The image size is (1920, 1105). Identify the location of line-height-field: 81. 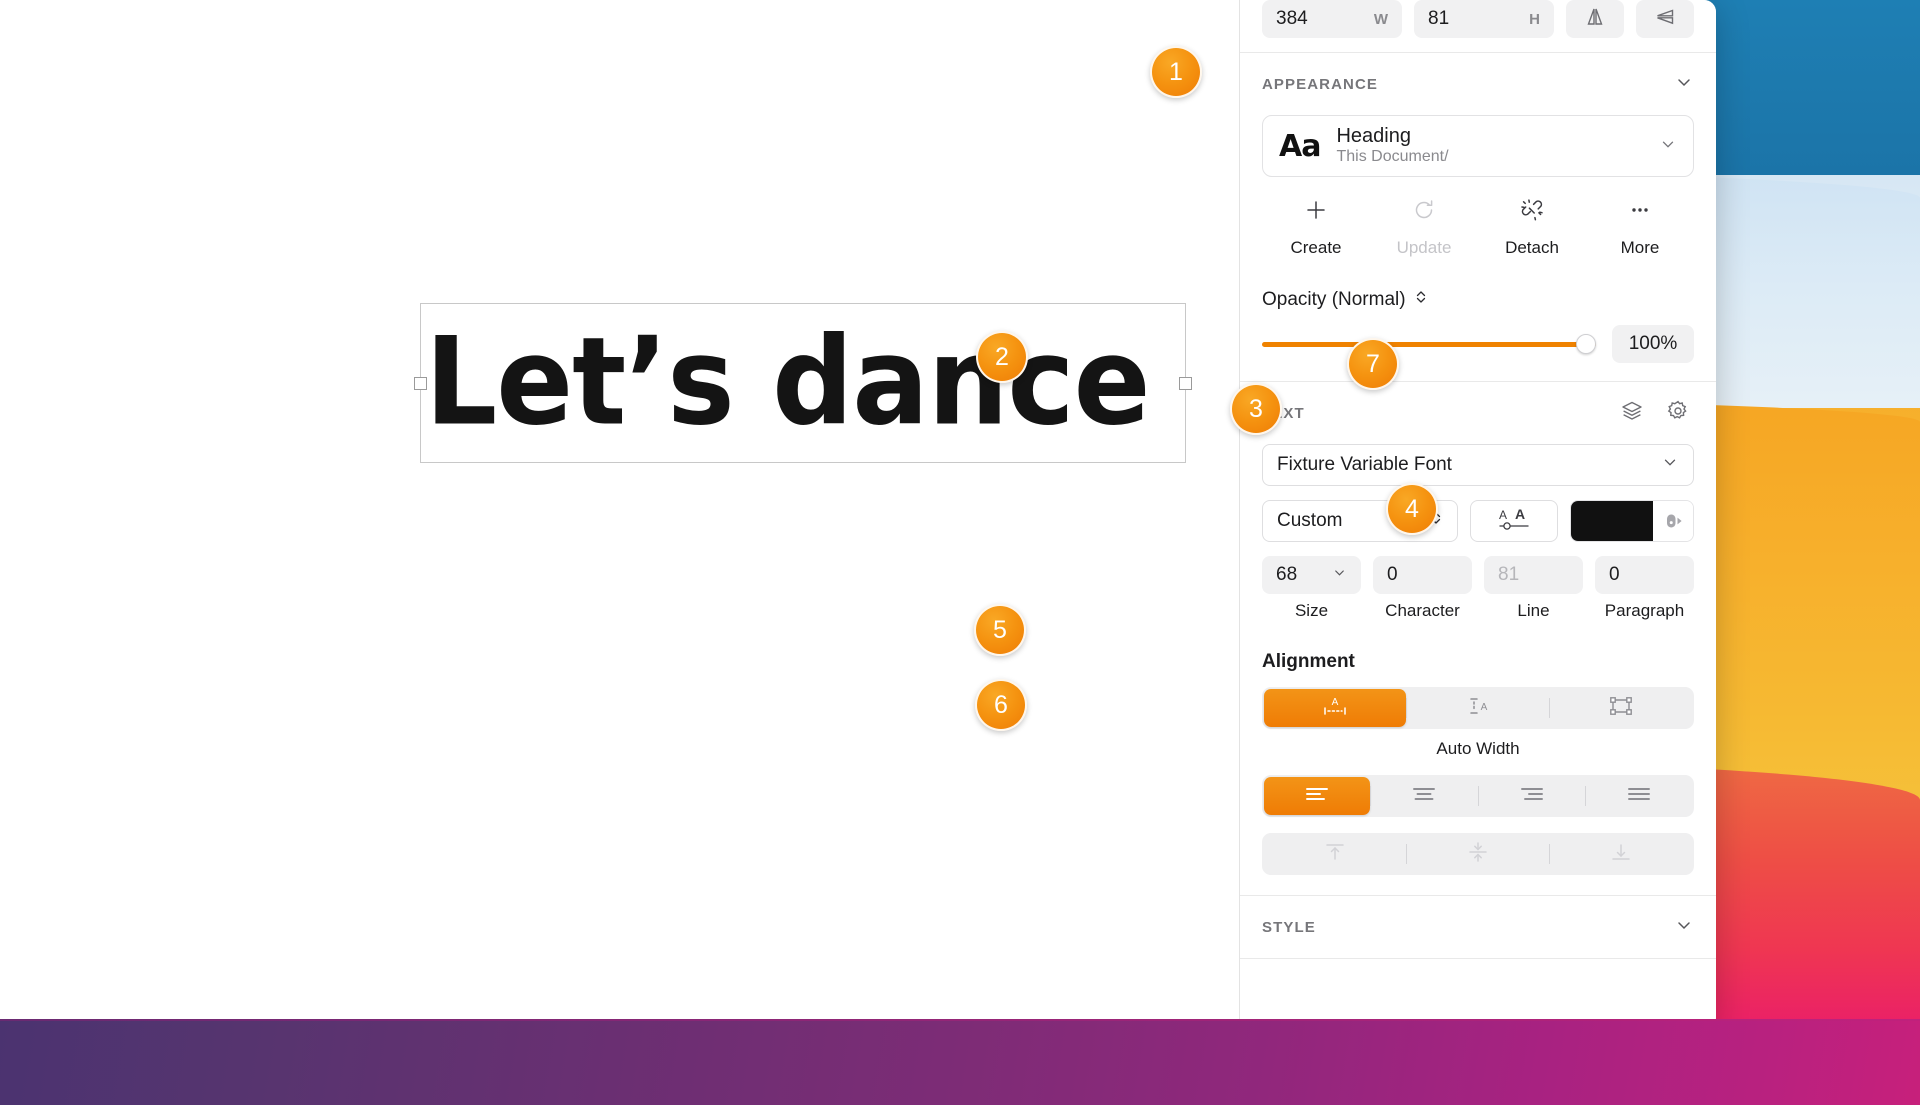
(1533, 575).